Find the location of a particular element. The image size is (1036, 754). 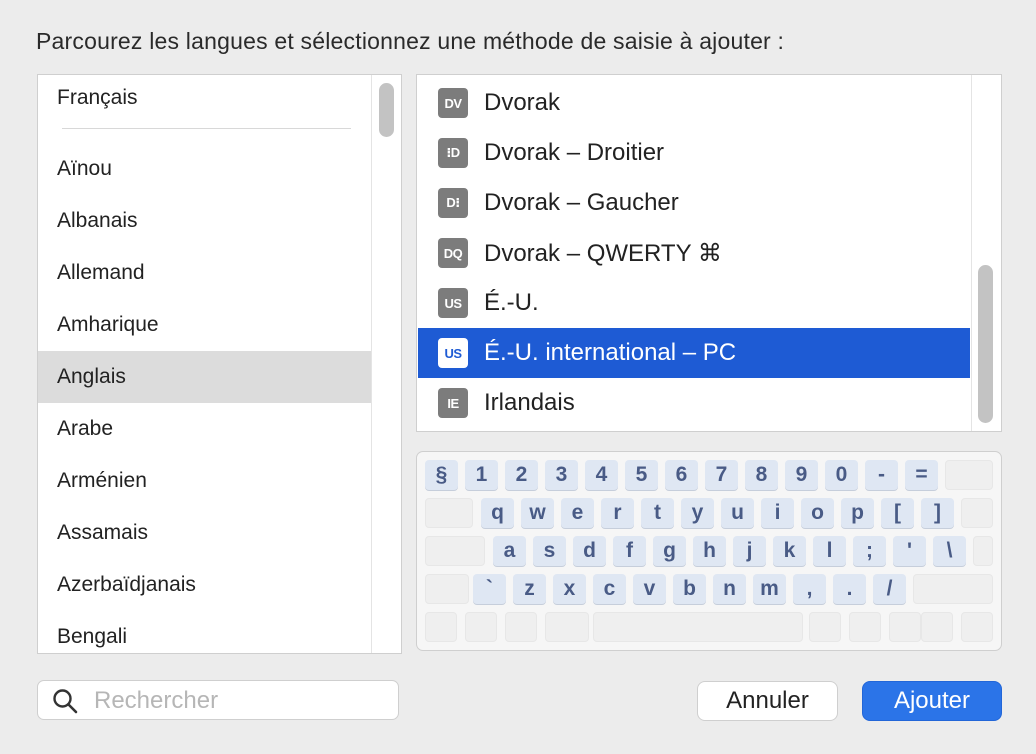

keyboard-key: i is located at coordinates (777, 513).